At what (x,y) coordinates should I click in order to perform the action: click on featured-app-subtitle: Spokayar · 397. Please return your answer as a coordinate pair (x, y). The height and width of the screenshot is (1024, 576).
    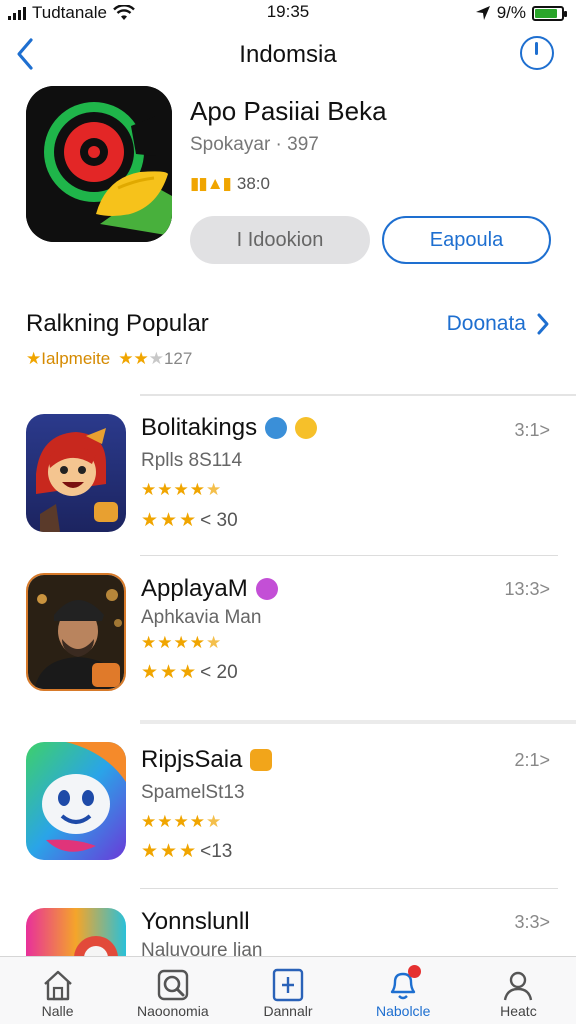
    Looking at the image, I should click on (254, 144).